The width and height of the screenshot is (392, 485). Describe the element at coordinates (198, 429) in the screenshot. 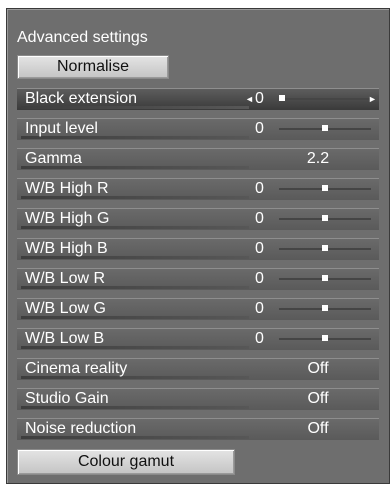

I see `setting-row-noise-reduction: Noise reduction Off` at that location.